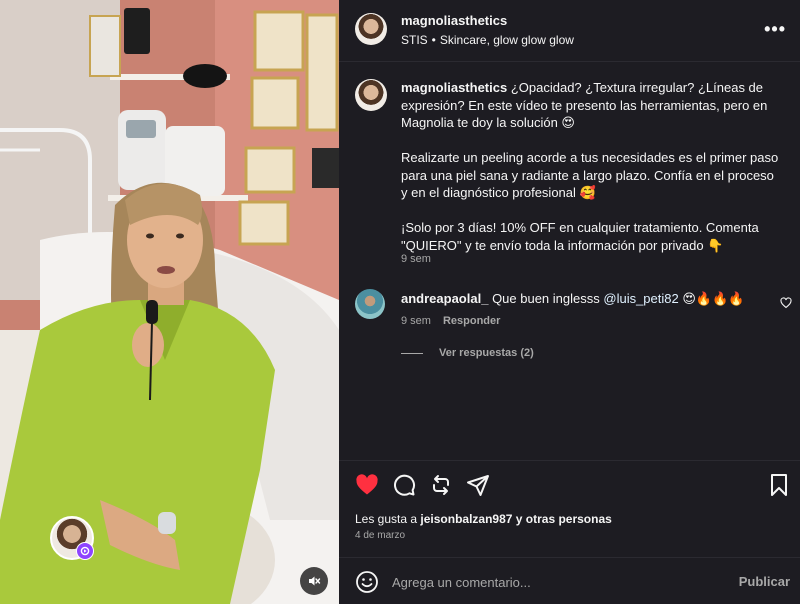  What do you see at coordinates (414, 40) in the screenshot?
I see `audio-author: STIS` at bounding box center [414, 40].